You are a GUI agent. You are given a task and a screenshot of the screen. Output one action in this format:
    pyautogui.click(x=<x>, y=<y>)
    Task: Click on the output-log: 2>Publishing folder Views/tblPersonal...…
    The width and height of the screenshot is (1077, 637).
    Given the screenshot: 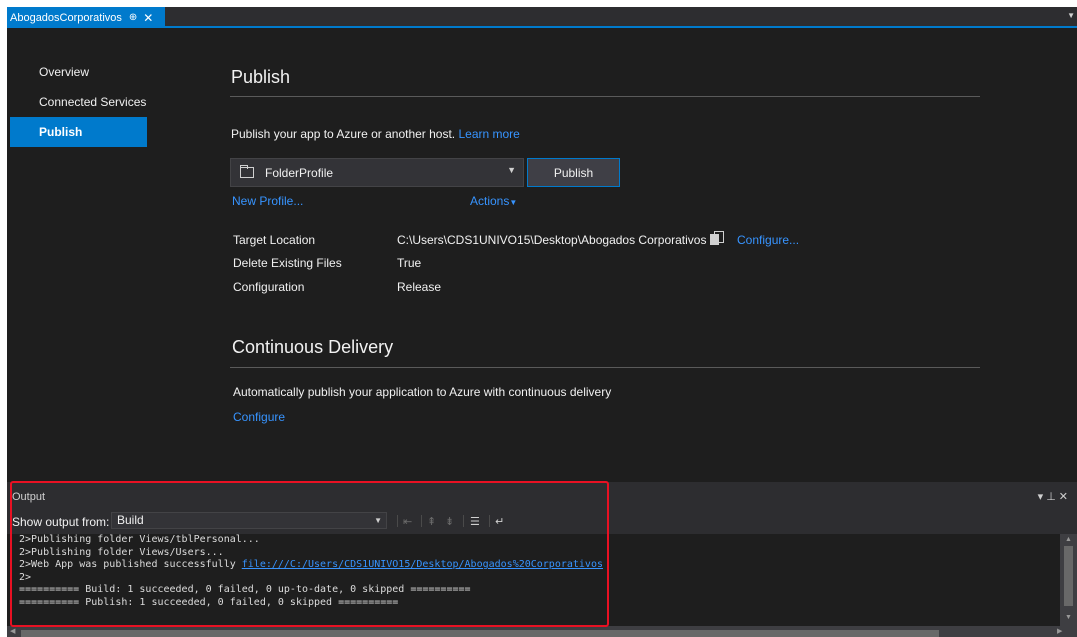 What is the action you would take?
    pyautogui.click(x=539, y=579)
    